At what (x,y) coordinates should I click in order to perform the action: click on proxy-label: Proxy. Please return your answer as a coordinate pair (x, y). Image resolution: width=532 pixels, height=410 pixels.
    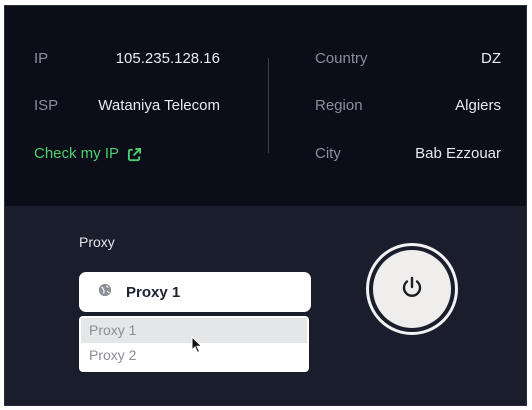
    Looking at the image, I should click on (97, 242).